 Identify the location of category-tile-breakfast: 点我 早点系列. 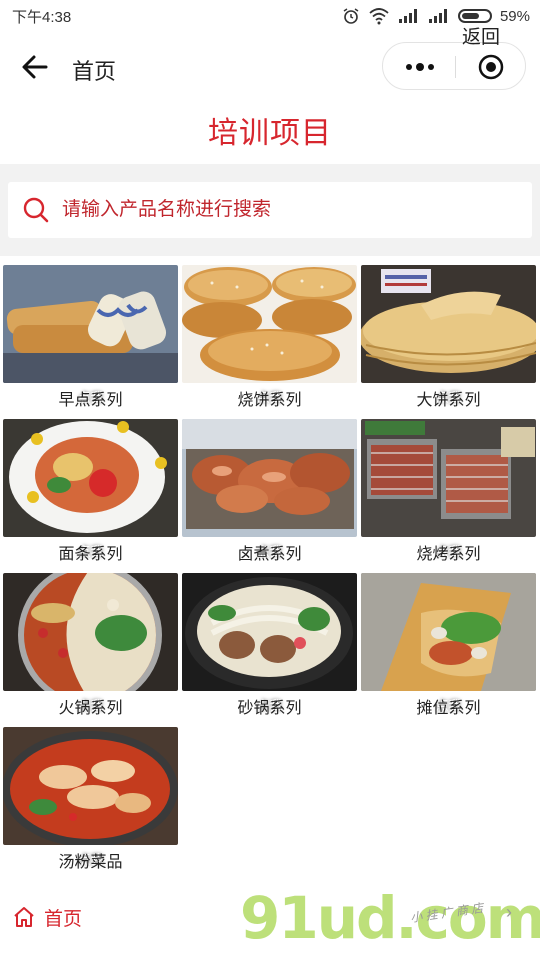
(90, 337).